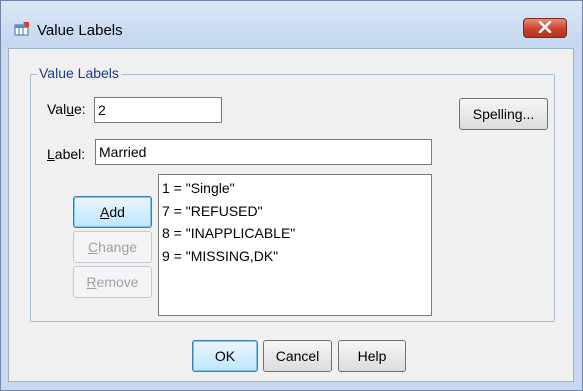 The image size is (583, 391). I want to click on list-item: 8 = "INAPPLICABLE", so click(295, 233).